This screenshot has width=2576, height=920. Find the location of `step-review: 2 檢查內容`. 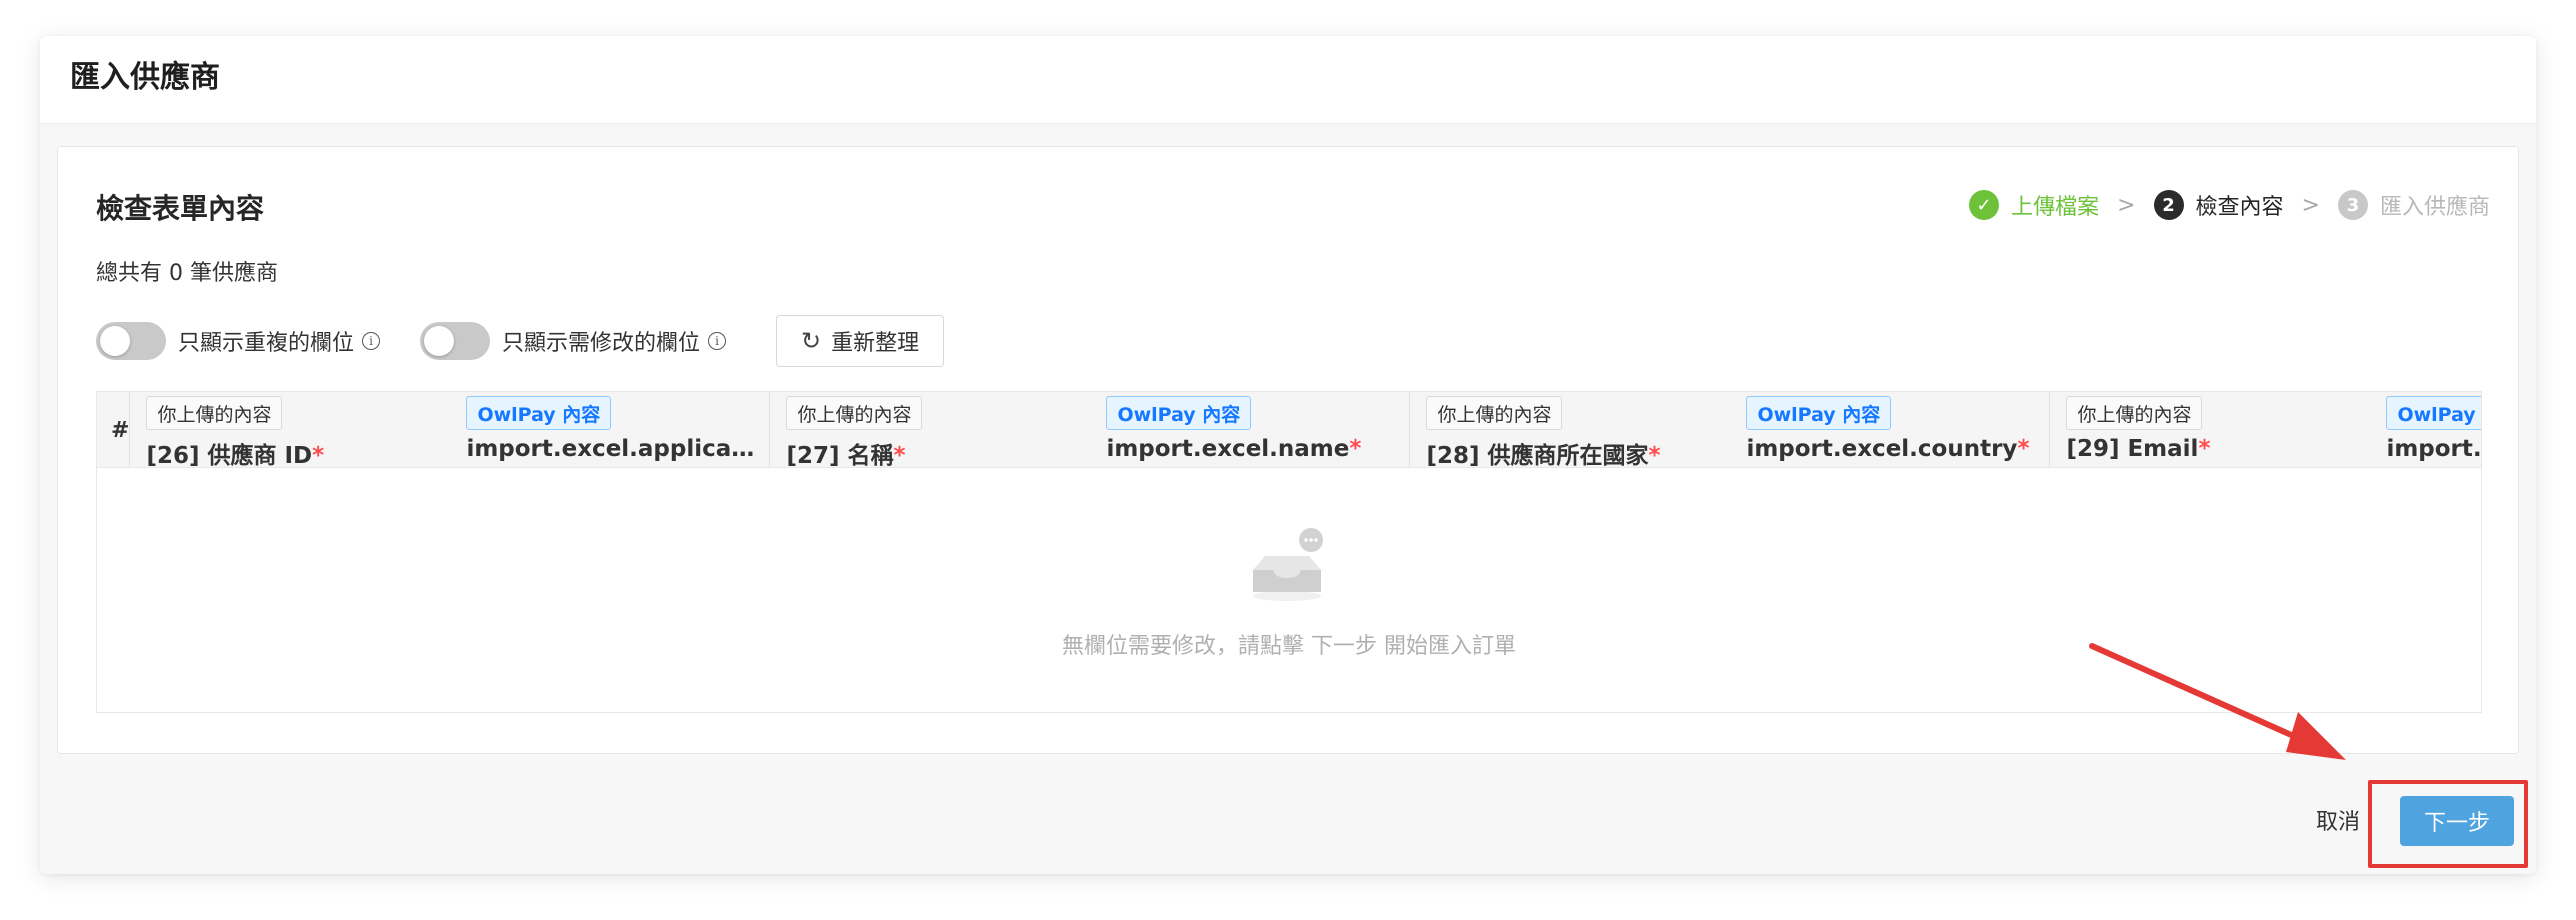

step-review: 2 檢查內容 is located at coordinates (2218, 205).